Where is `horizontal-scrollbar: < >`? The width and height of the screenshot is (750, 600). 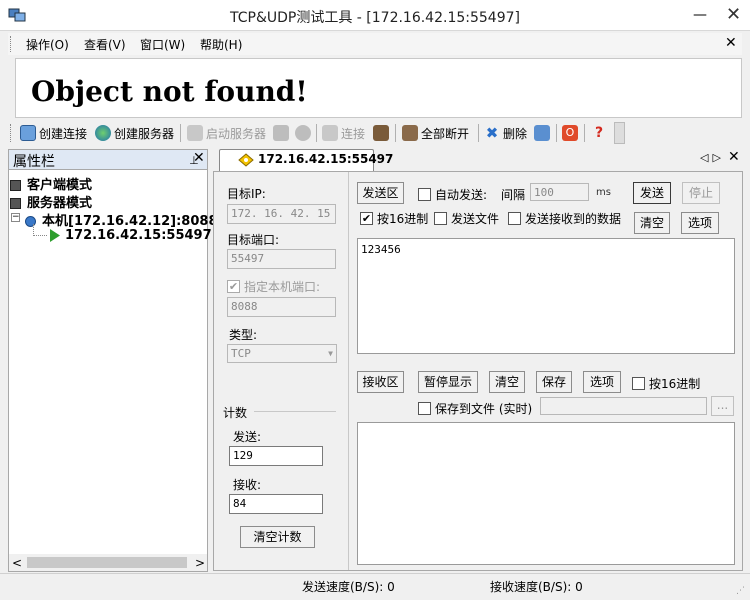 horizontal-scrollbar: < > is located at coordinates (108, 562).